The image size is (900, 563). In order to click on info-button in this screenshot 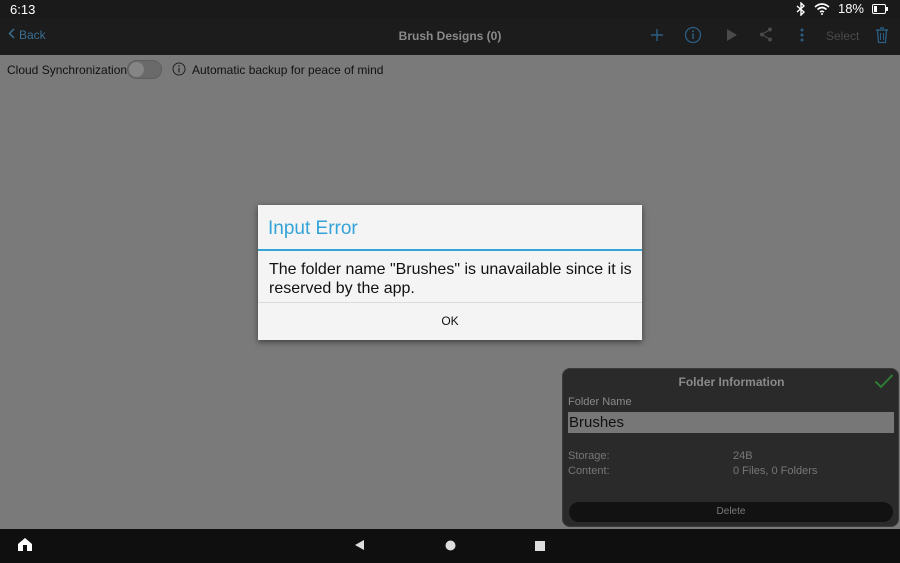, I will do `click(693, 37)`.